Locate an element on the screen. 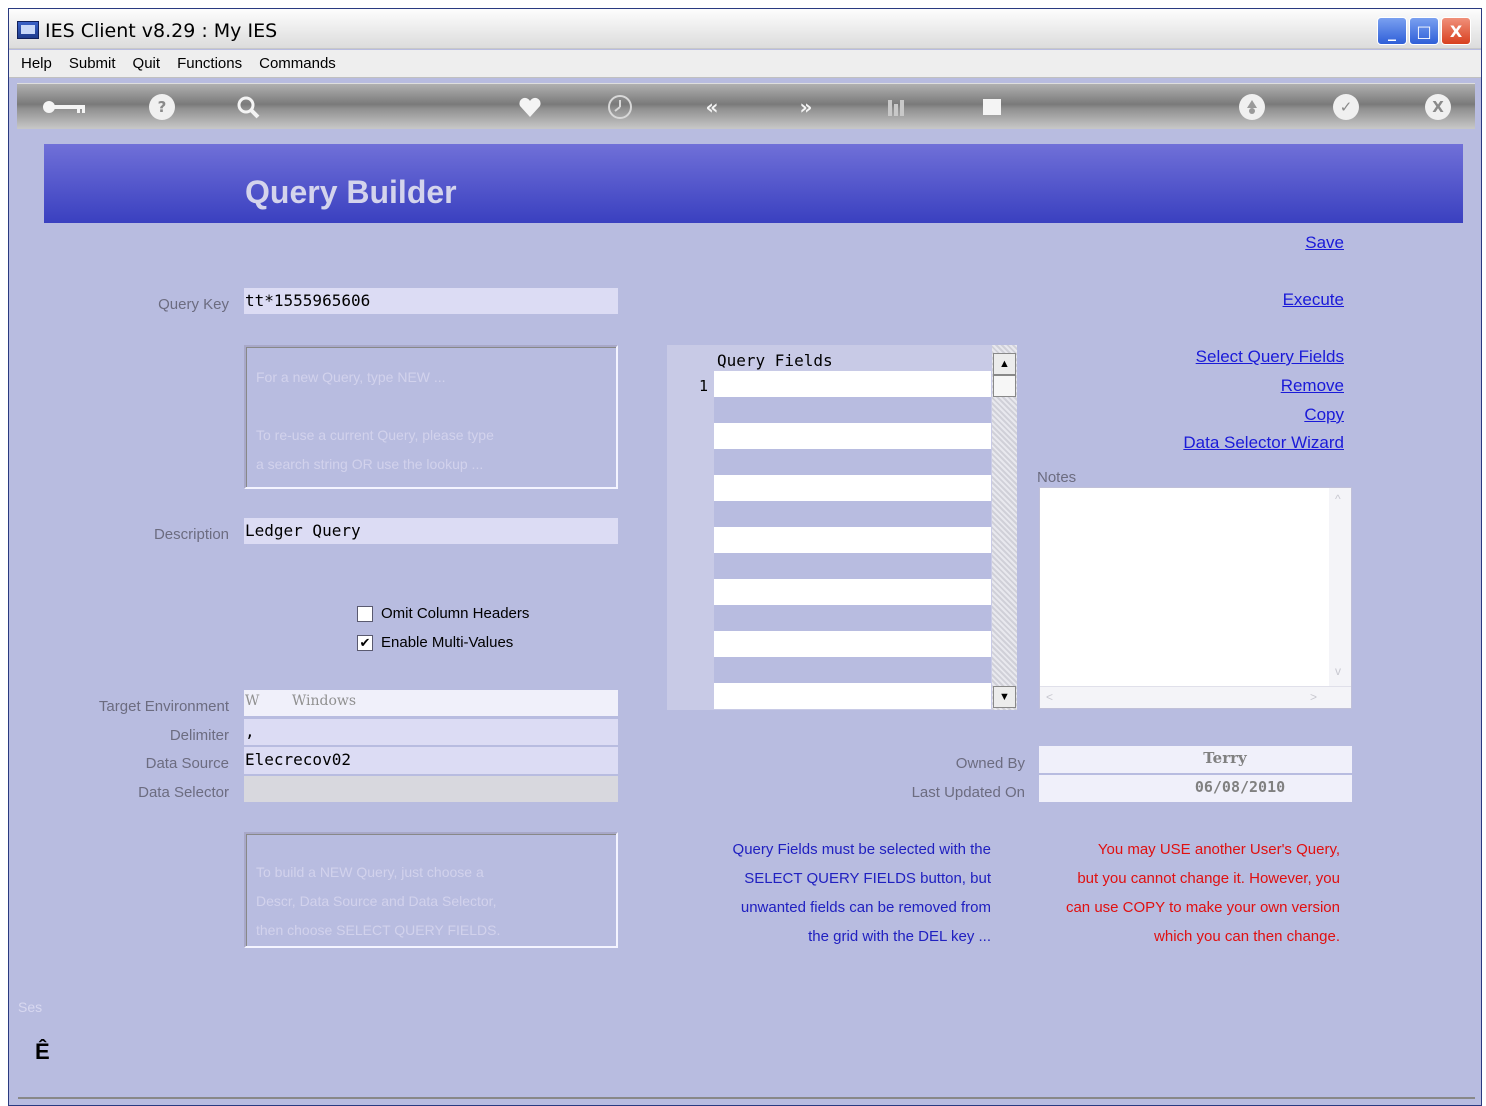 The width and height of the screenshot is (1486, 1106). key-icon is located at coordinates (64, 107).